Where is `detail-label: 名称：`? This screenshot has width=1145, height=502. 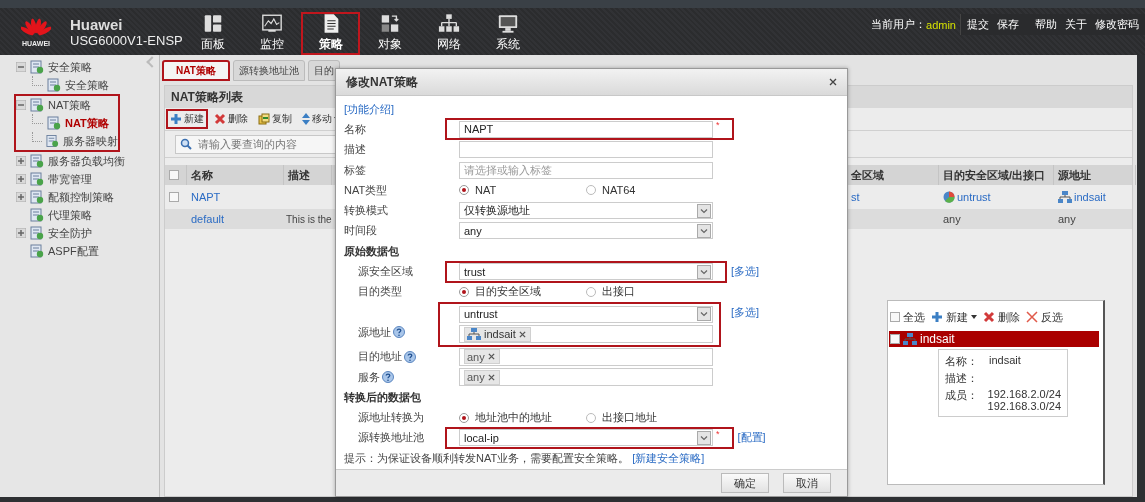
detail-label: 名称： is located at coordinates (962, 361).